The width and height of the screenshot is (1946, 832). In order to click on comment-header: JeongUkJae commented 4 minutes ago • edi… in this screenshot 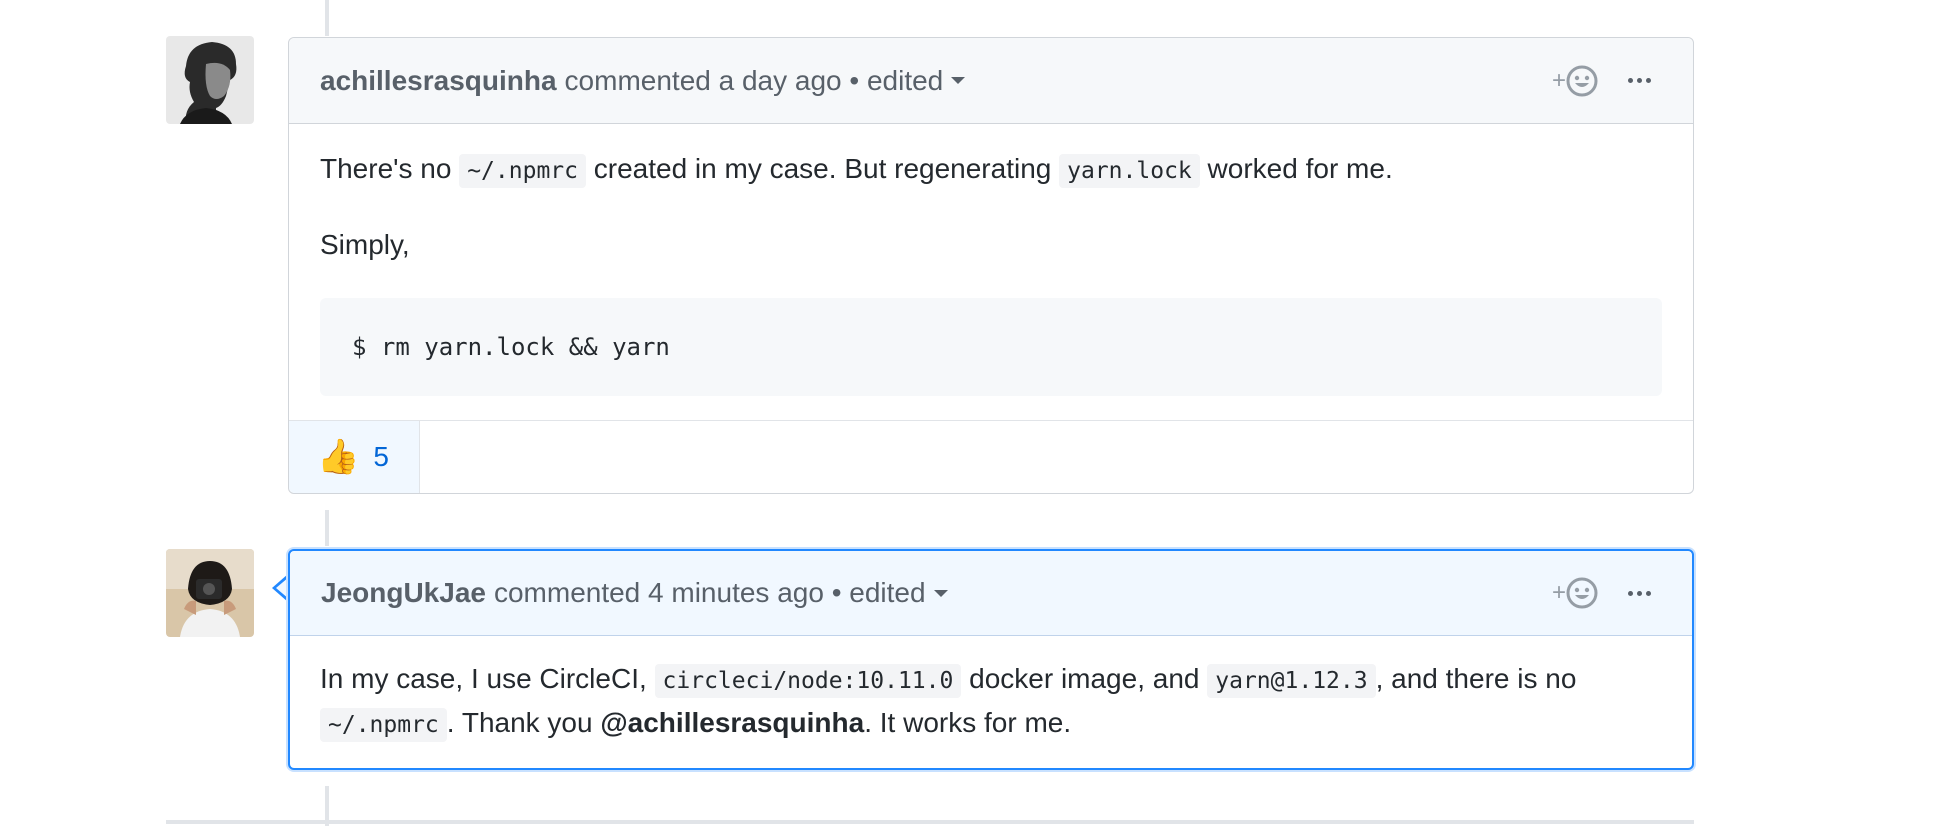, I will do `click(991, 593)`.